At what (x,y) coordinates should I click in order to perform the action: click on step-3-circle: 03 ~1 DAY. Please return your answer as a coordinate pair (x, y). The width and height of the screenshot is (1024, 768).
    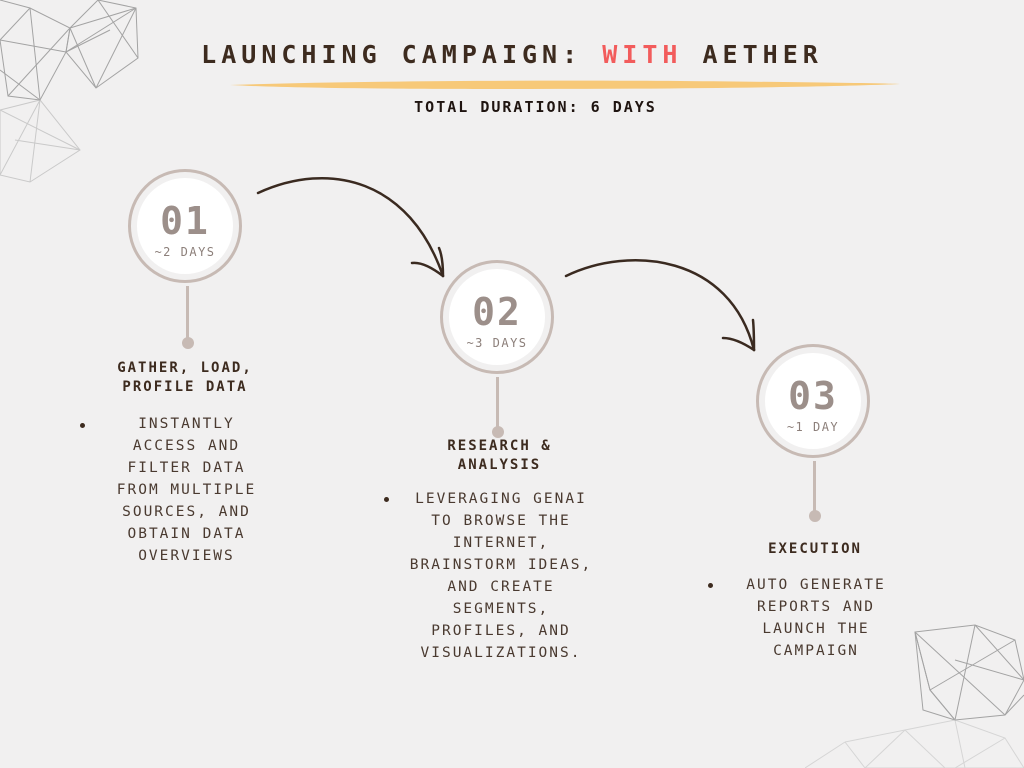
    Looking at the image, I should click on (813, 401).